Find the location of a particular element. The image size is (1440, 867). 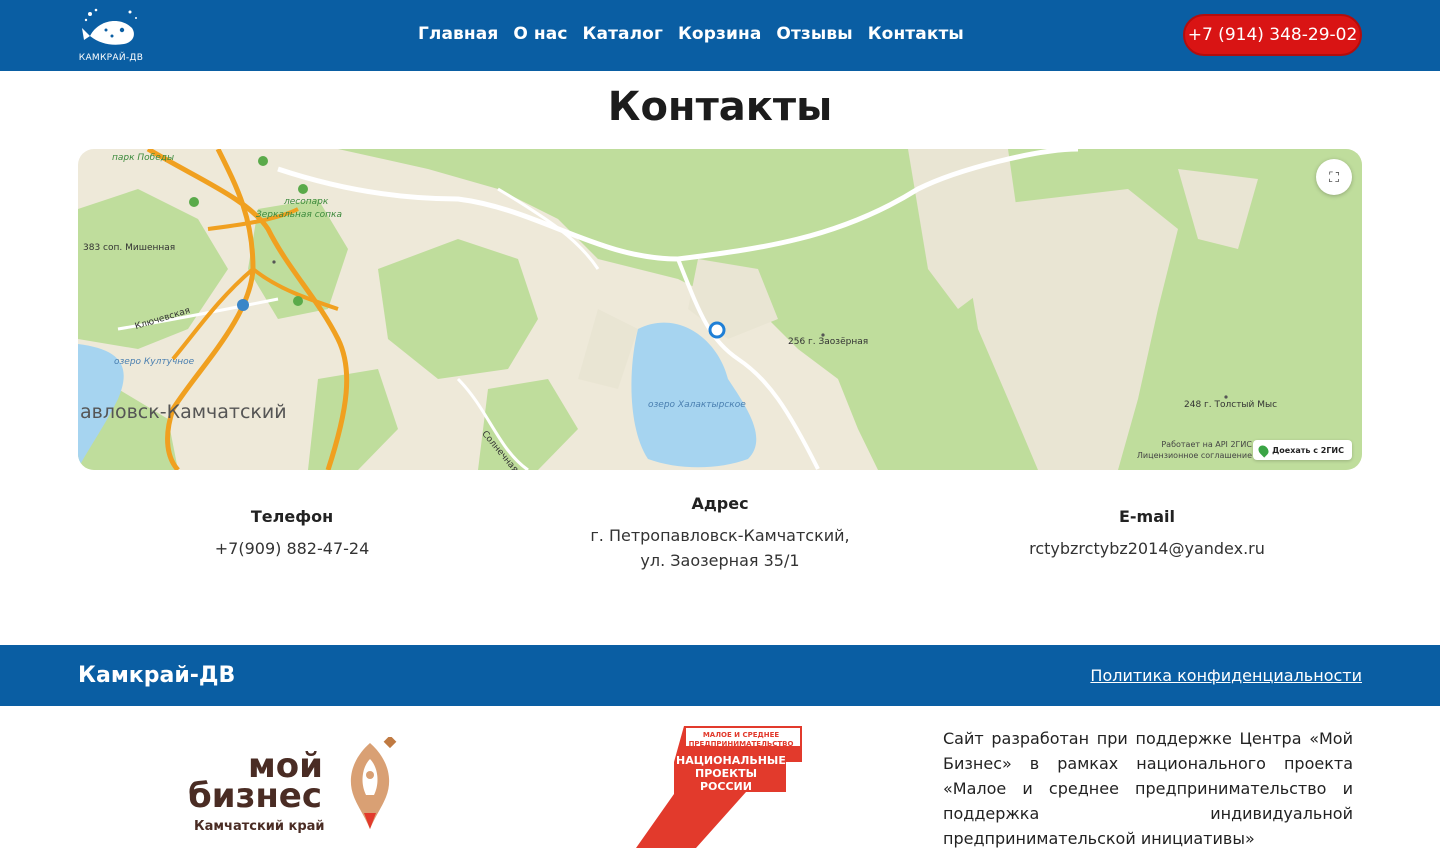

nav-cart: Корзина is located at coordinates (719, 34).